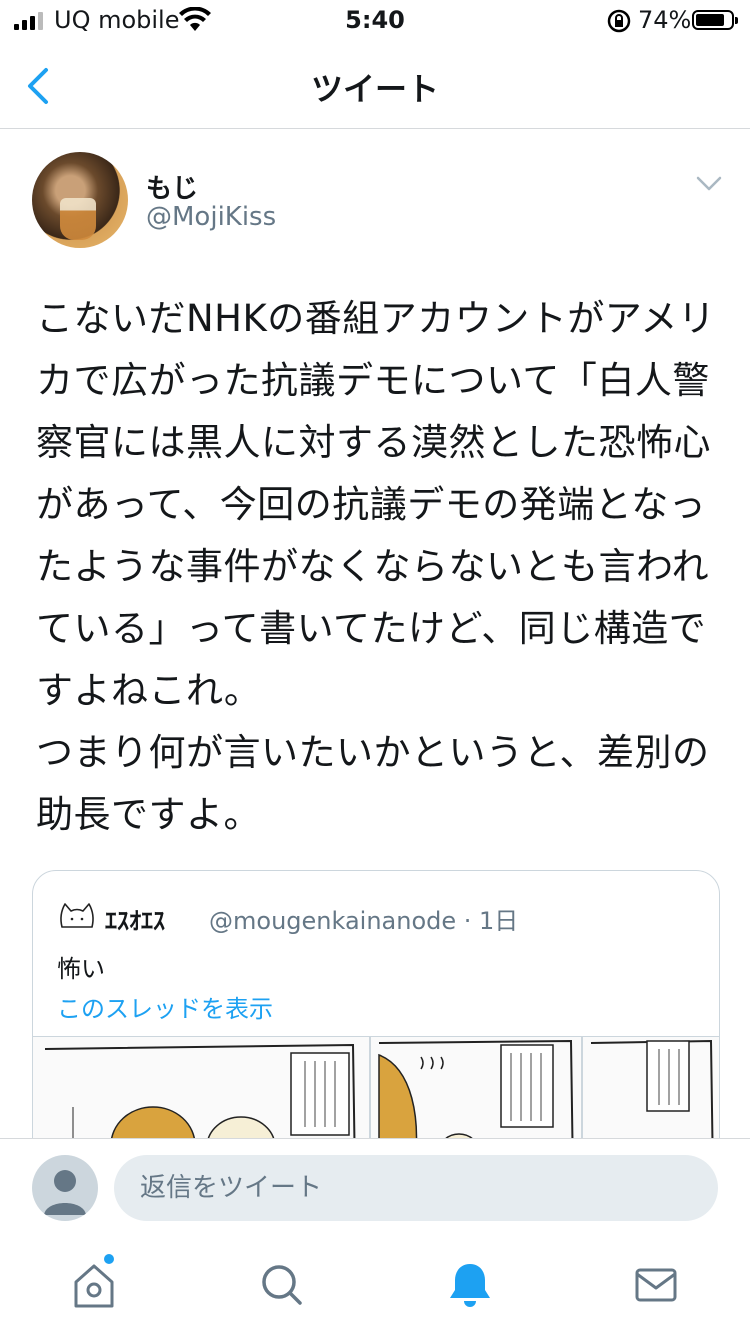  What do you see at coordinates (375, 1286) in the screenshot?
I see `tab-bar` at bounding box center [375, 1286].